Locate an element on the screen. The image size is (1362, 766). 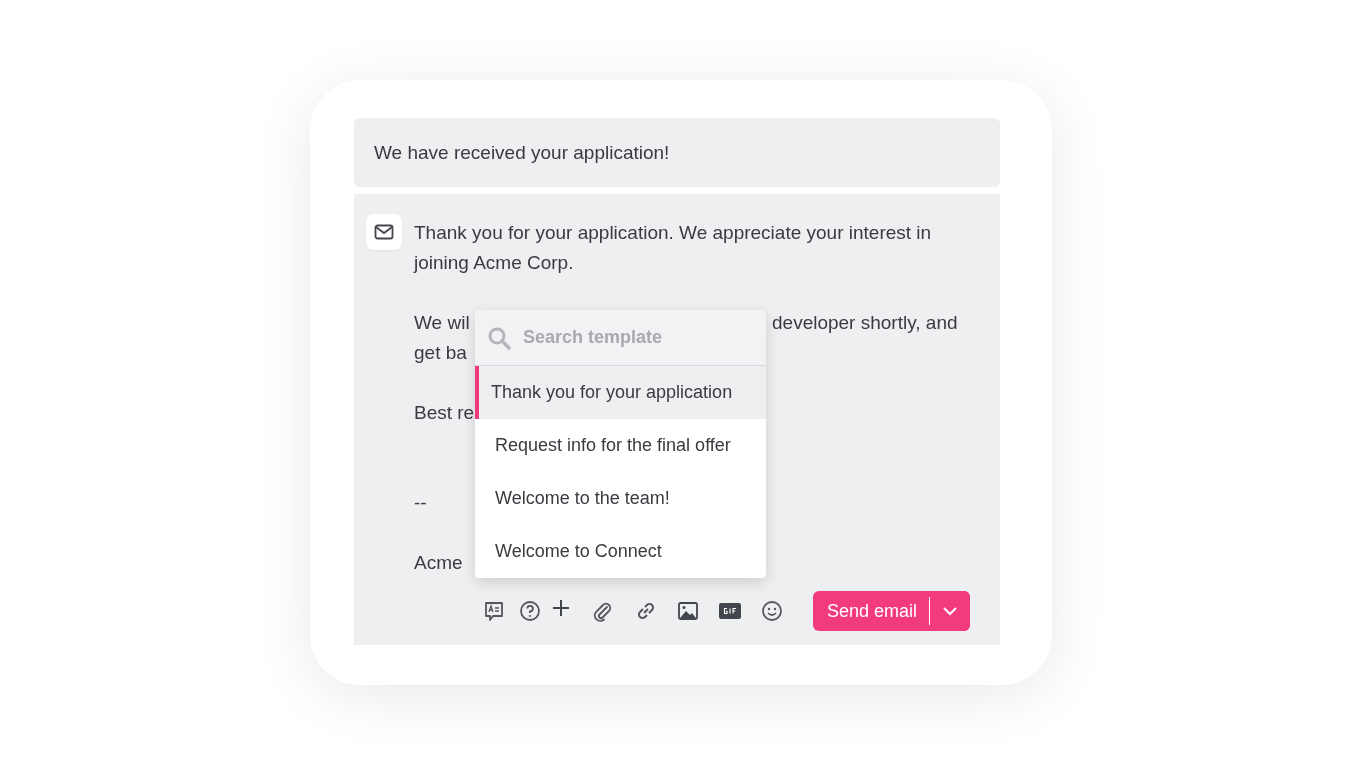
message-text: Thank you for your application. We appreciate your interest in is located at coordinates (673, 232).